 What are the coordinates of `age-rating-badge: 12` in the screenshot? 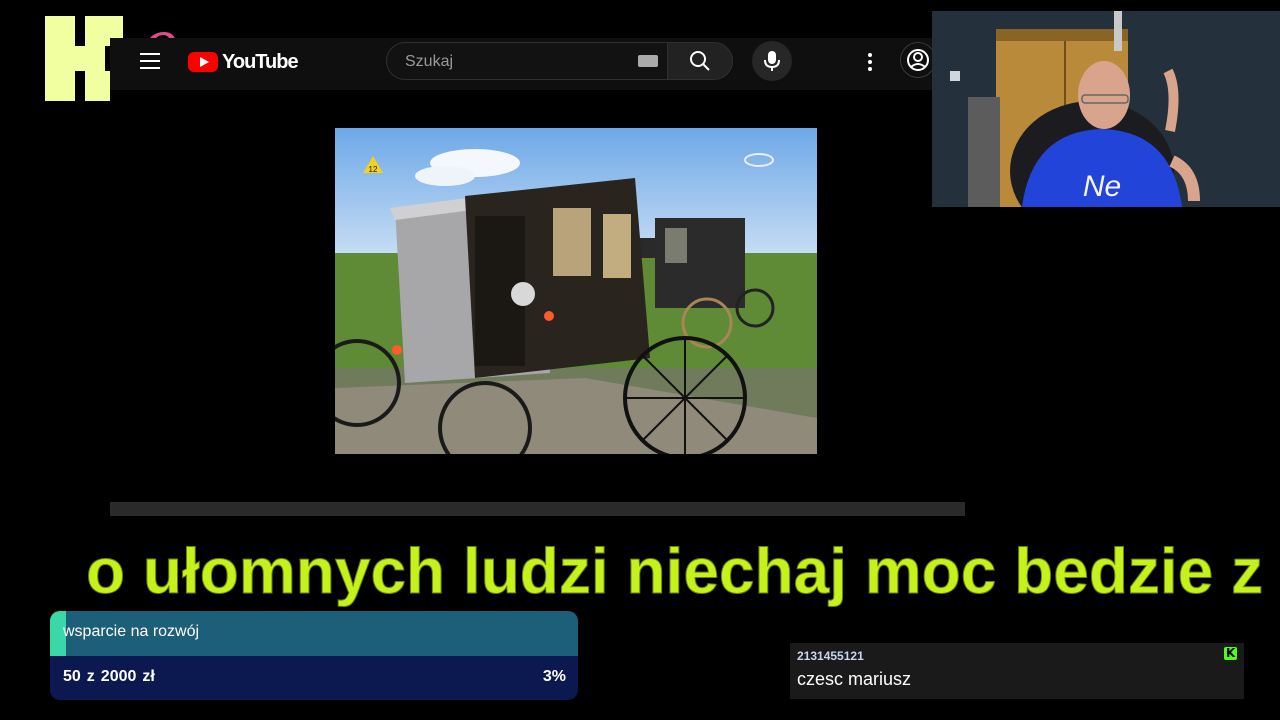 It's located at (373, 169).